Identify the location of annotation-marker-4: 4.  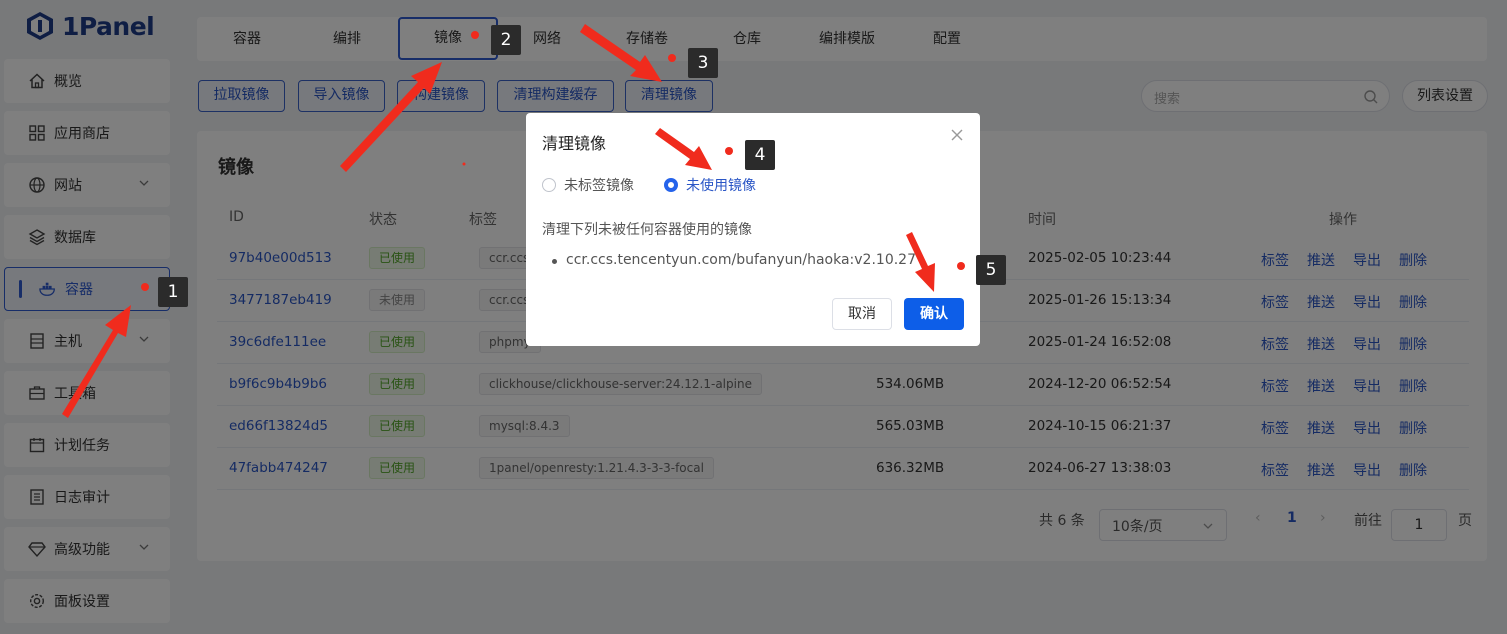
(760, 155).